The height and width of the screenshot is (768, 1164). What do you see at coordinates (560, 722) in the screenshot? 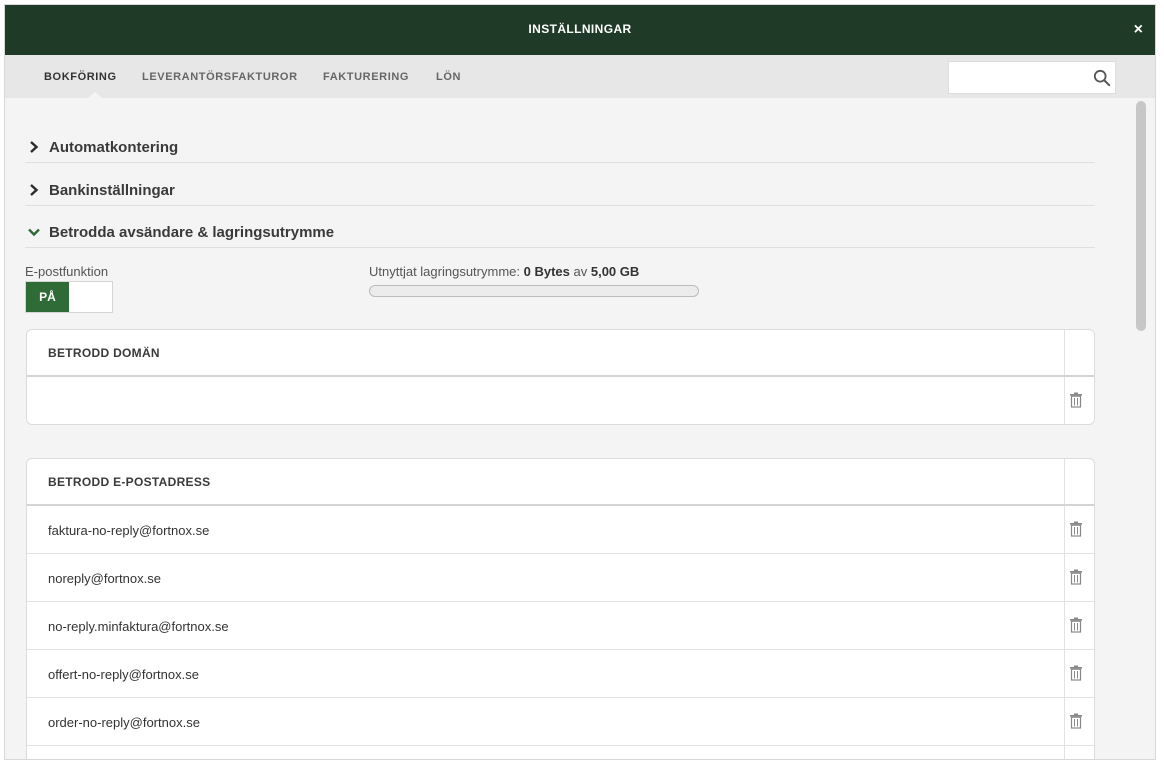
I see `table-row: order-no-reply@fortnox.se` at bounding box center [560, 722].